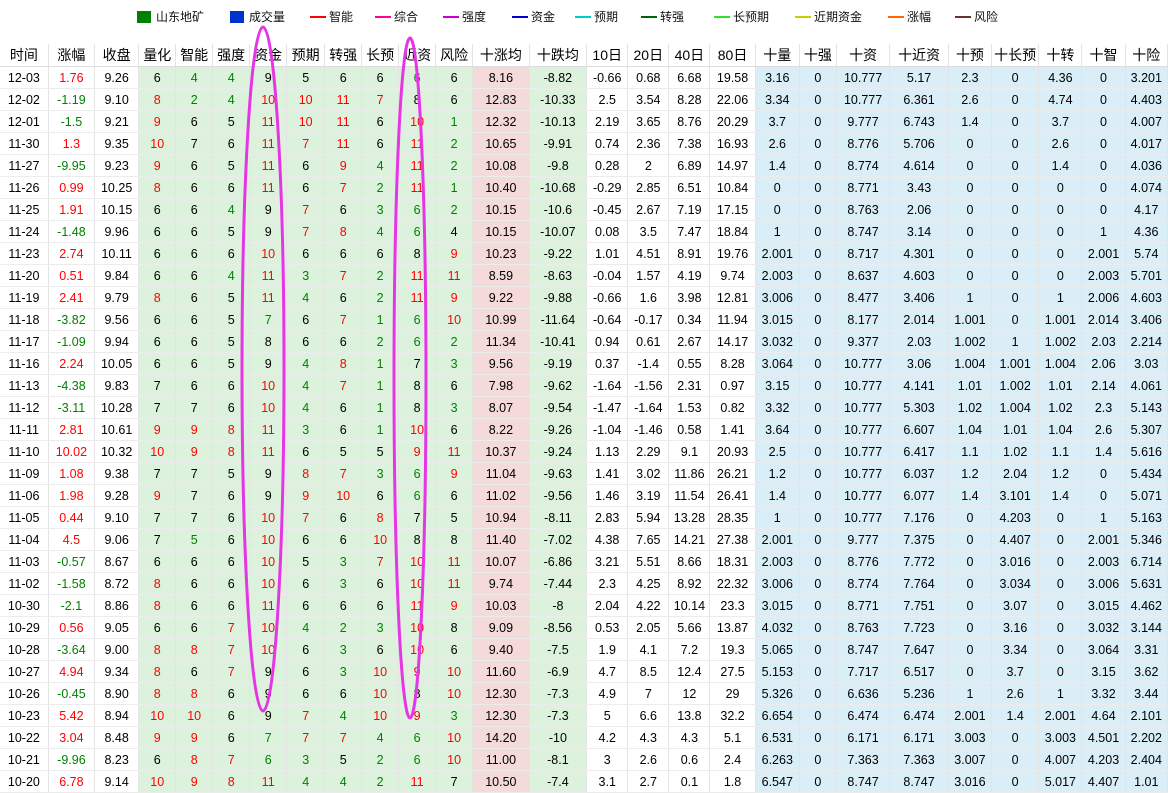  What do you see at coordinates (777, 55) in the screenshot?
I see `column-header: 十量` at bounding box center [777, 55].